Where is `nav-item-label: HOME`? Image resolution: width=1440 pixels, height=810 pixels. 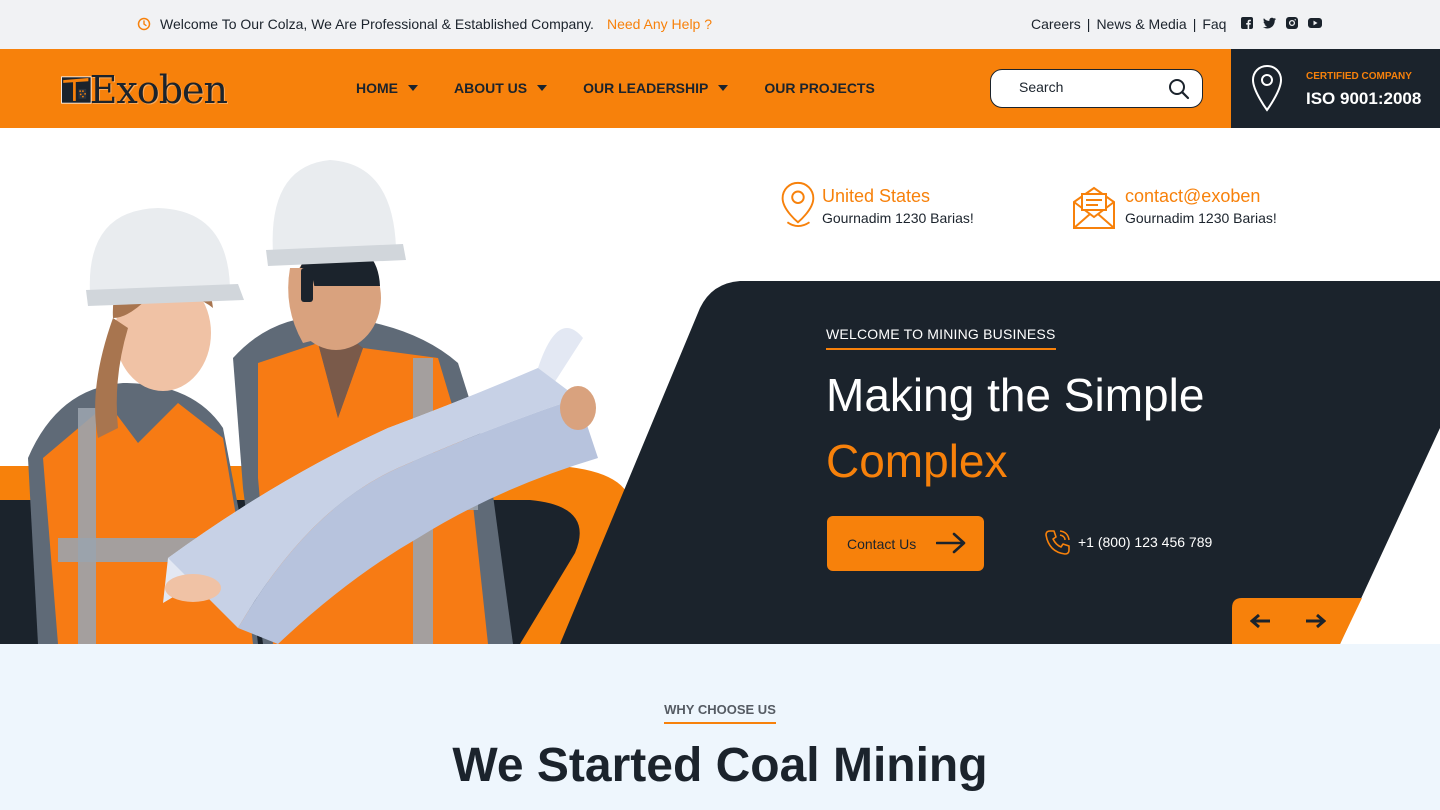
nav-item-label: HOME is located at coordinates (377, 88).